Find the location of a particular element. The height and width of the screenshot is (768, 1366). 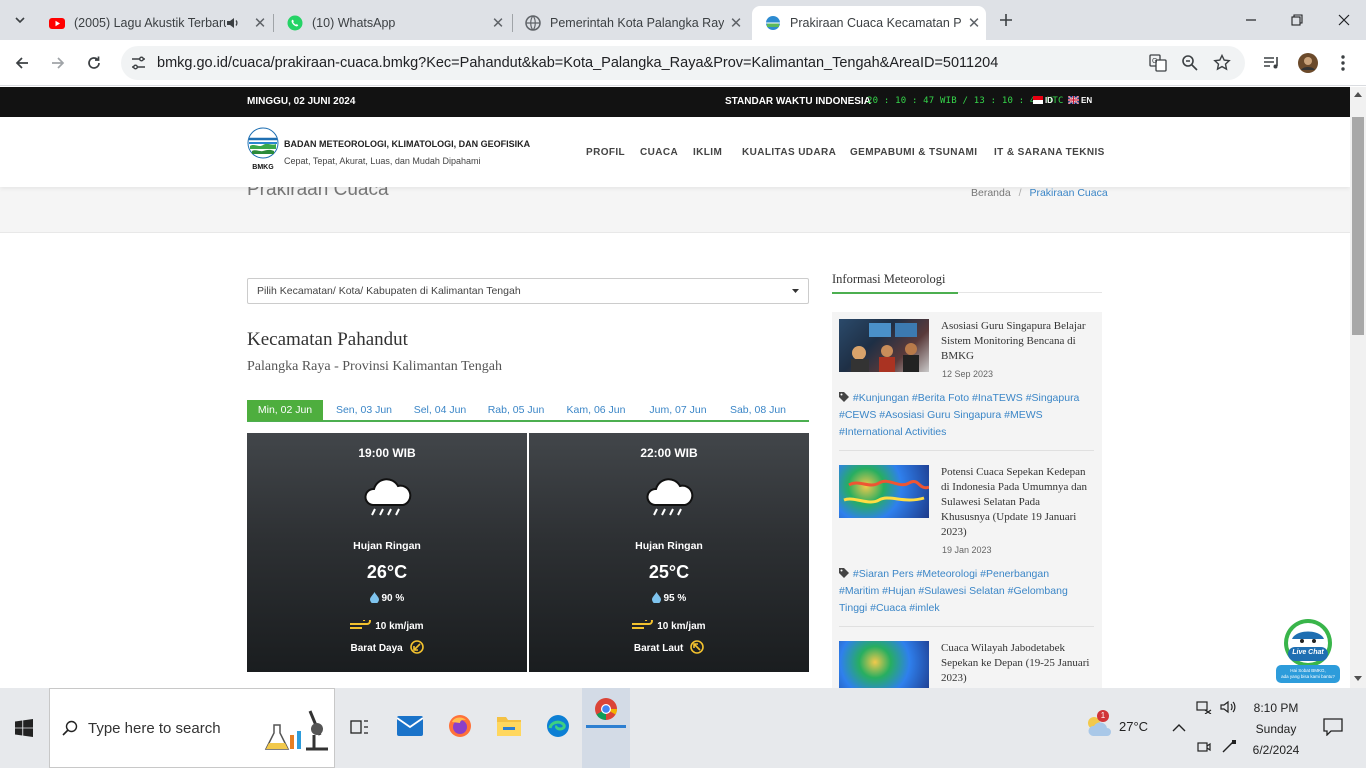

breadcrumb-home: Beranda is located at coordinates (991, 193).